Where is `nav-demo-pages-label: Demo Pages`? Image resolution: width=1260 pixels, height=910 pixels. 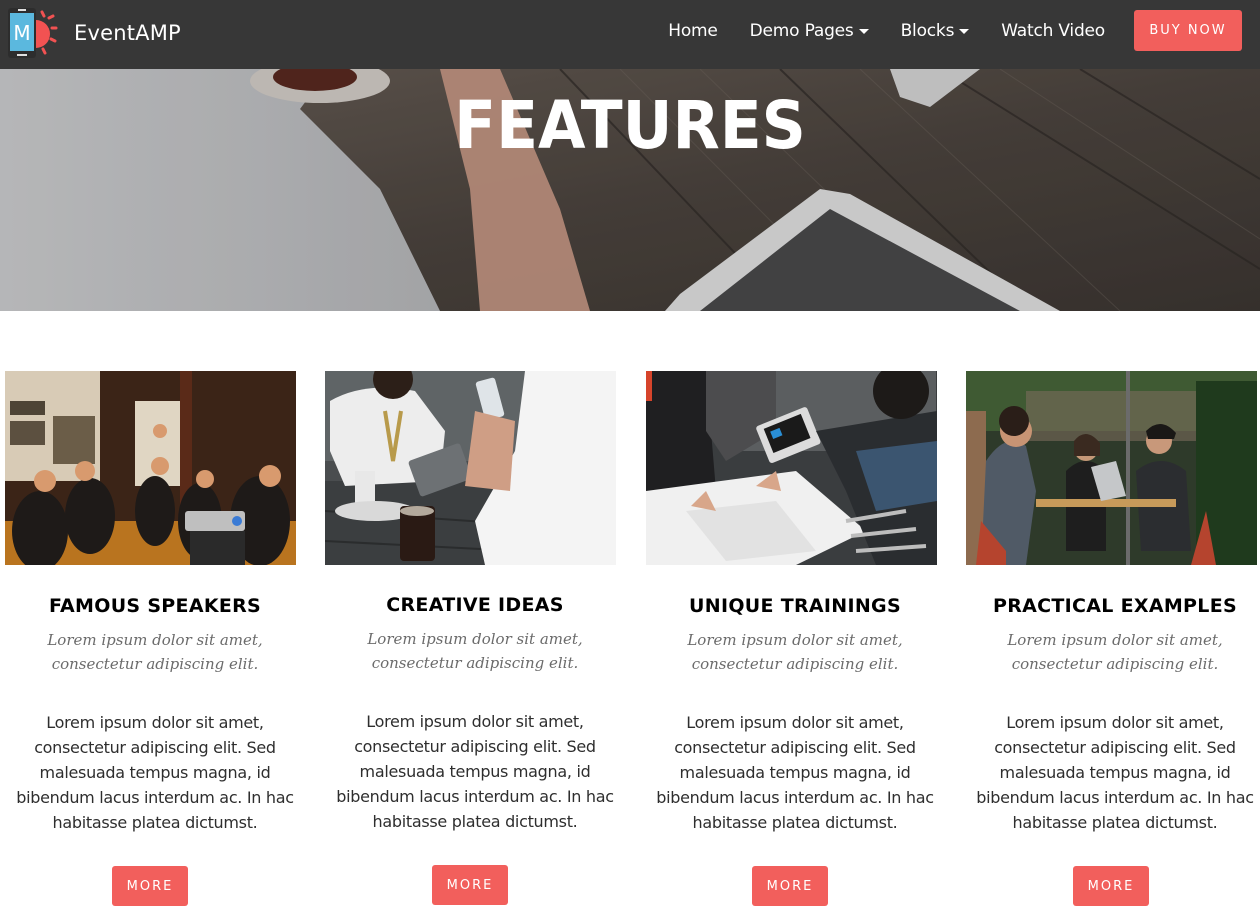 nav-demo-pages-label: Demo Pages is located at coordinates (801, 30).